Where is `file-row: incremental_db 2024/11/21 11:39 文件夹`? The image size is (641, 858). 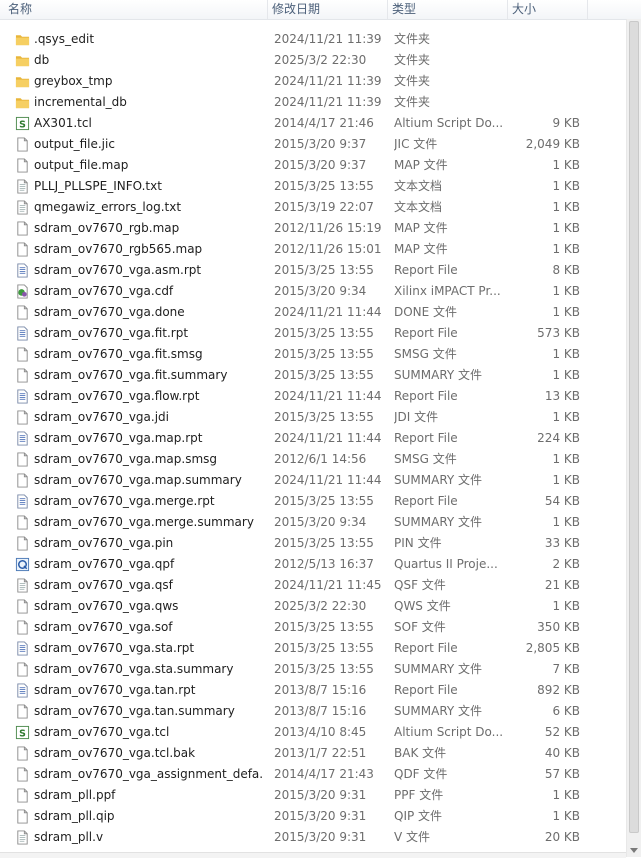
file-row: incremental_db 2024/11/21 11:39 文件夹 is located at coordinates (320, 102).